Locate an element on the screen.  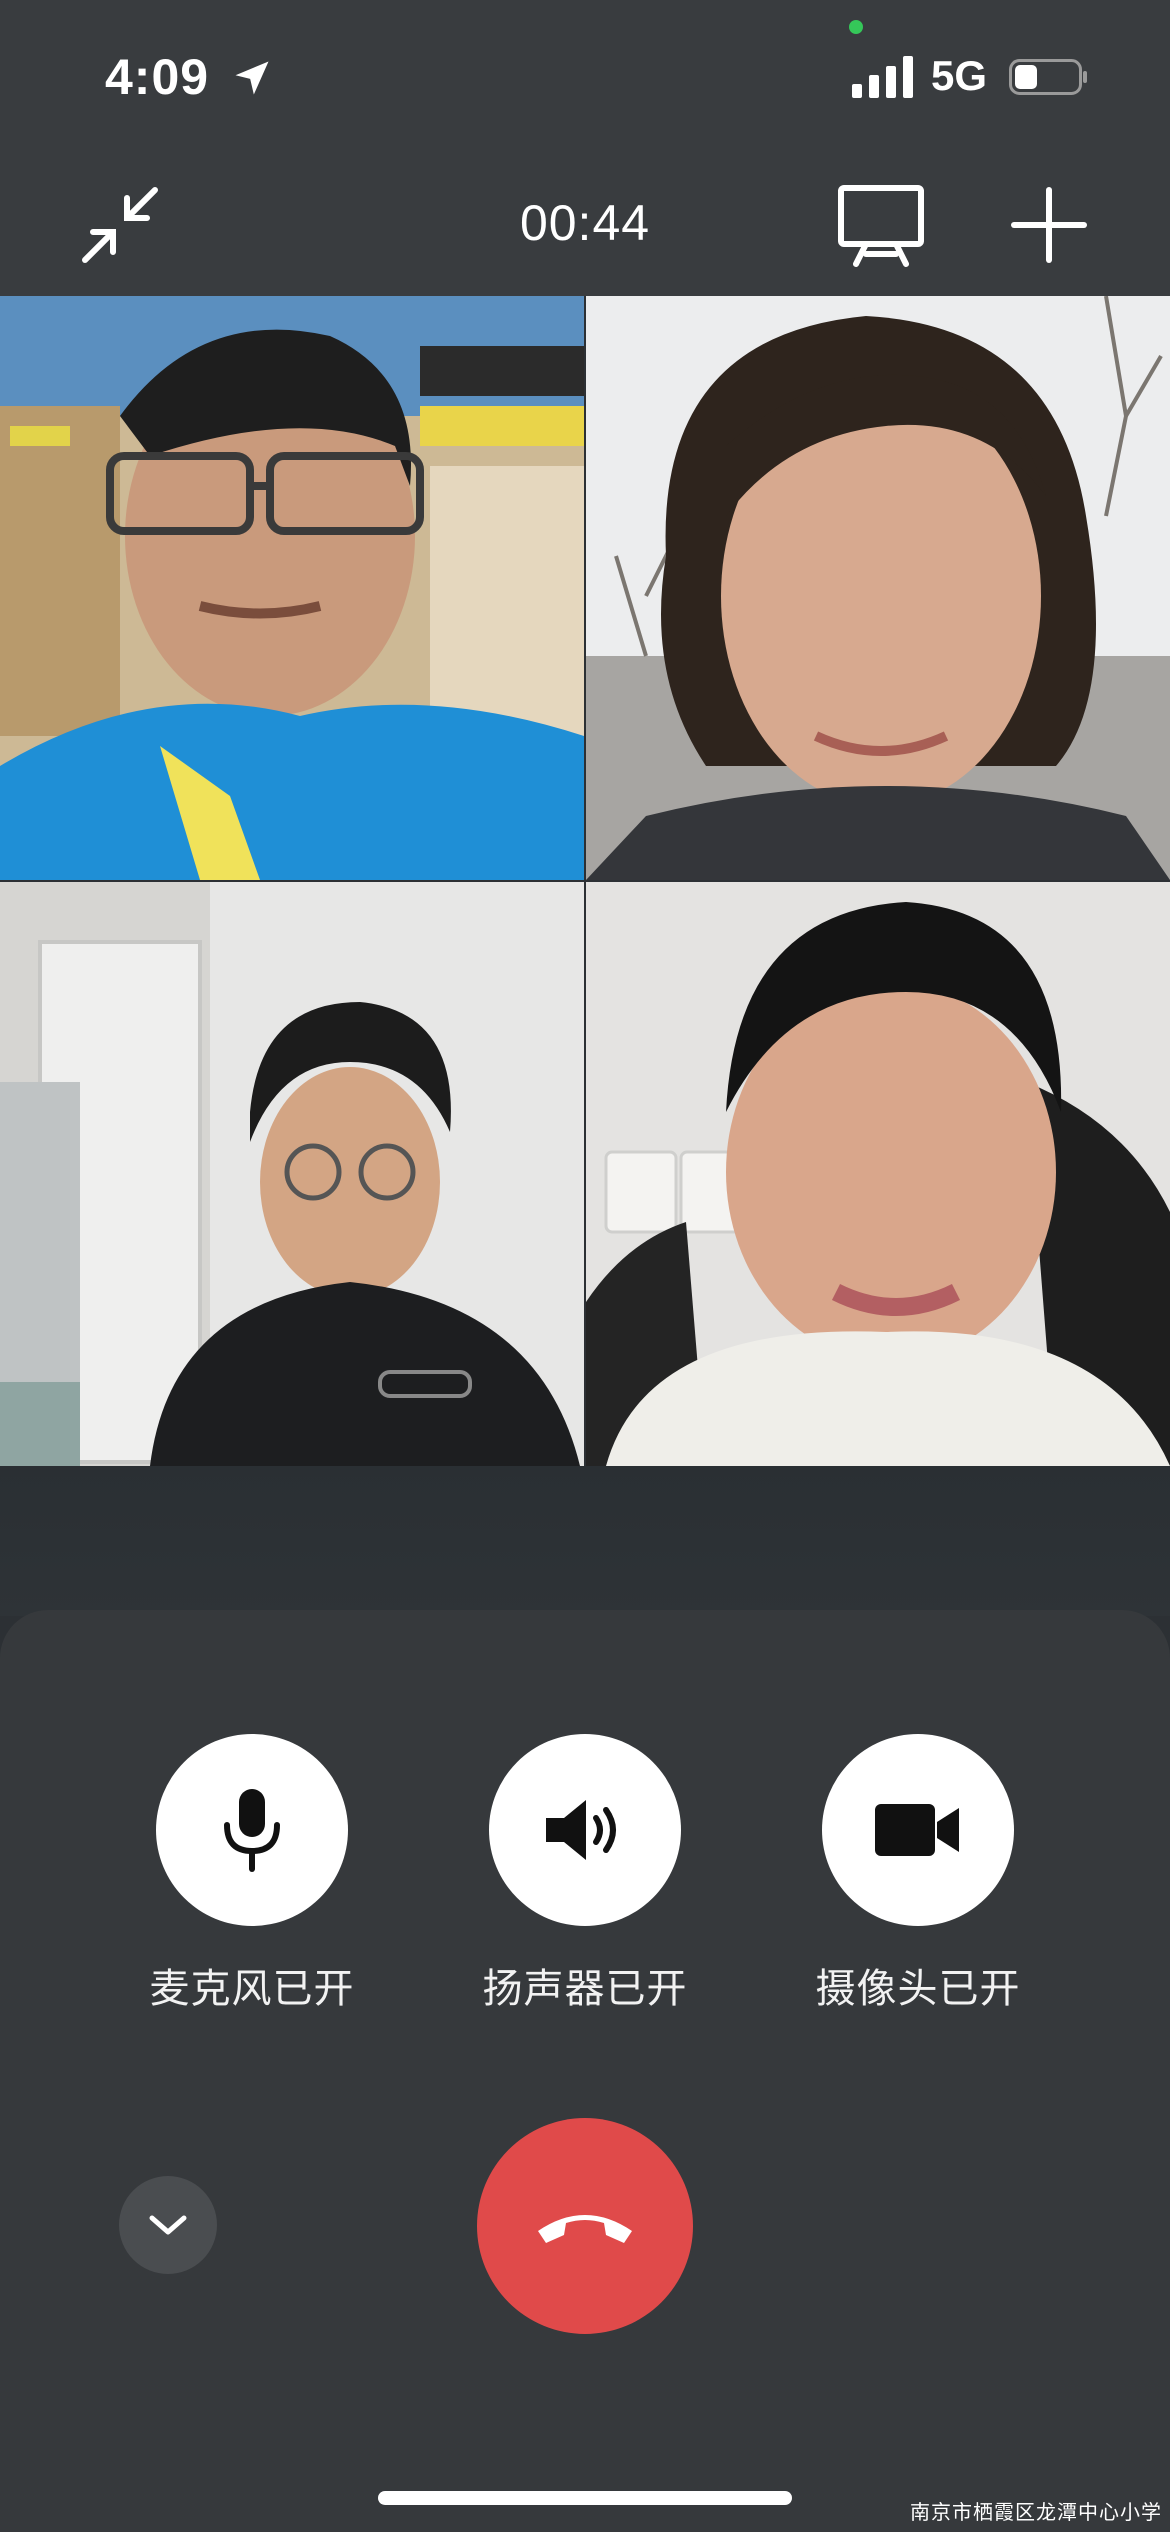
home-indicator is located at coordinates (585, 2498).